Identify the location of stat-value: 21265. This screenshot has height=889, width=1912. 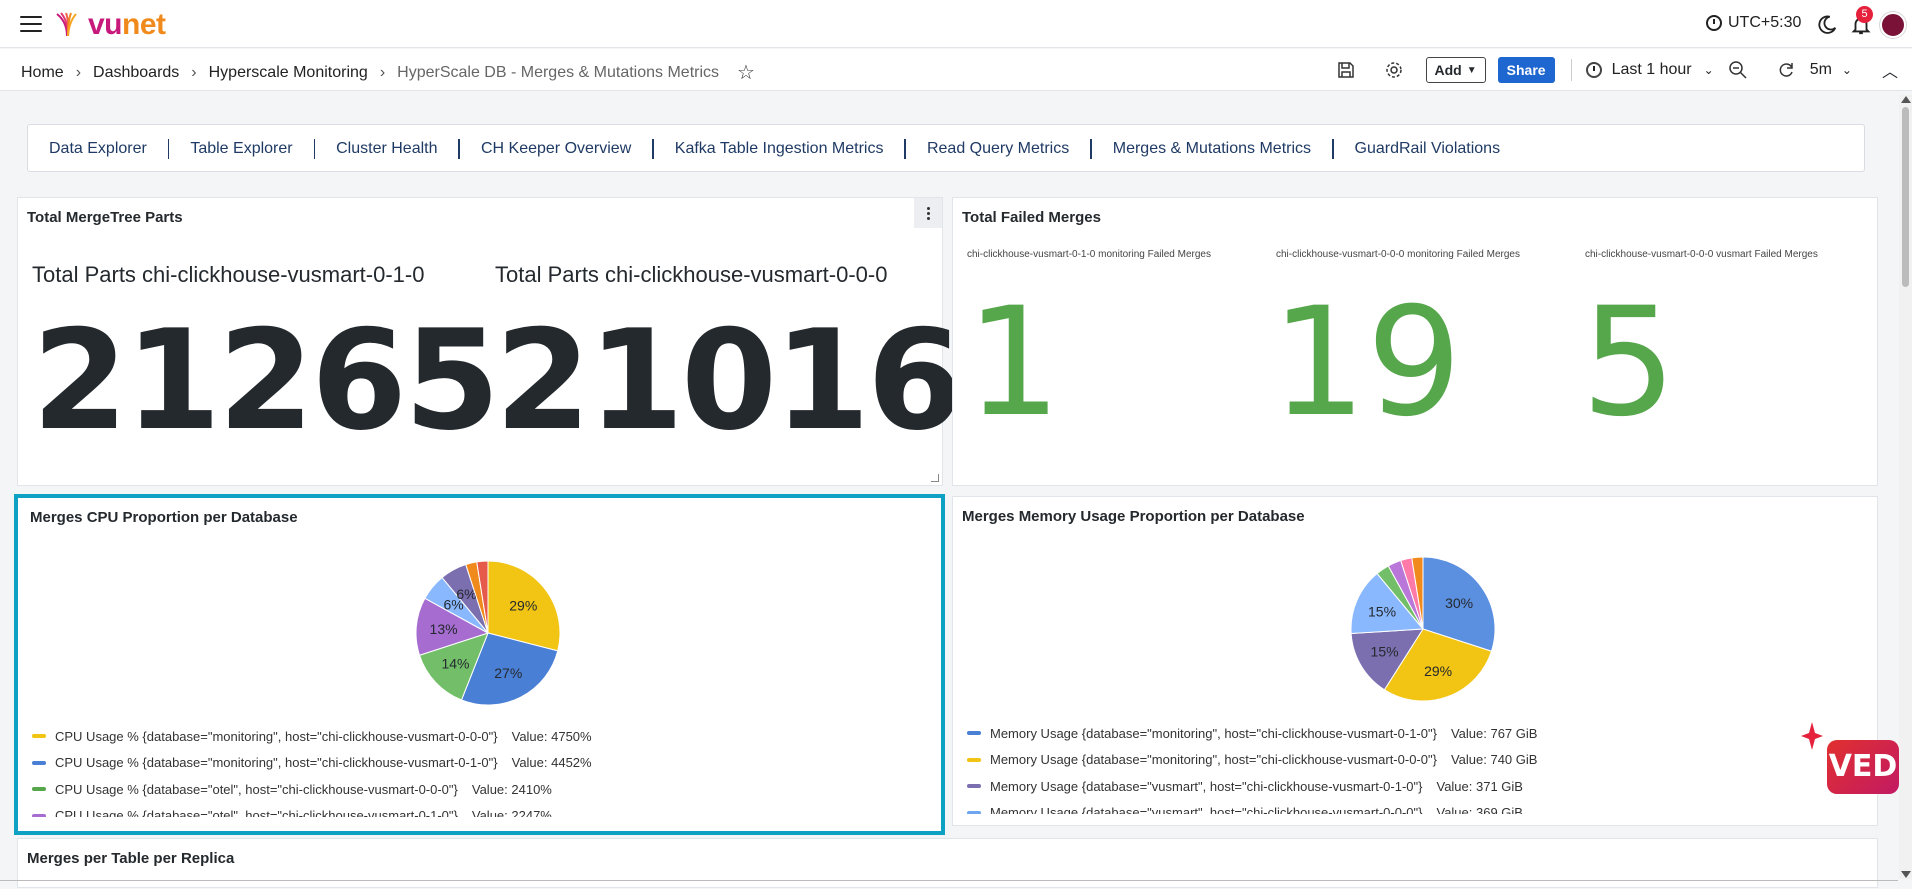
(266, 380).